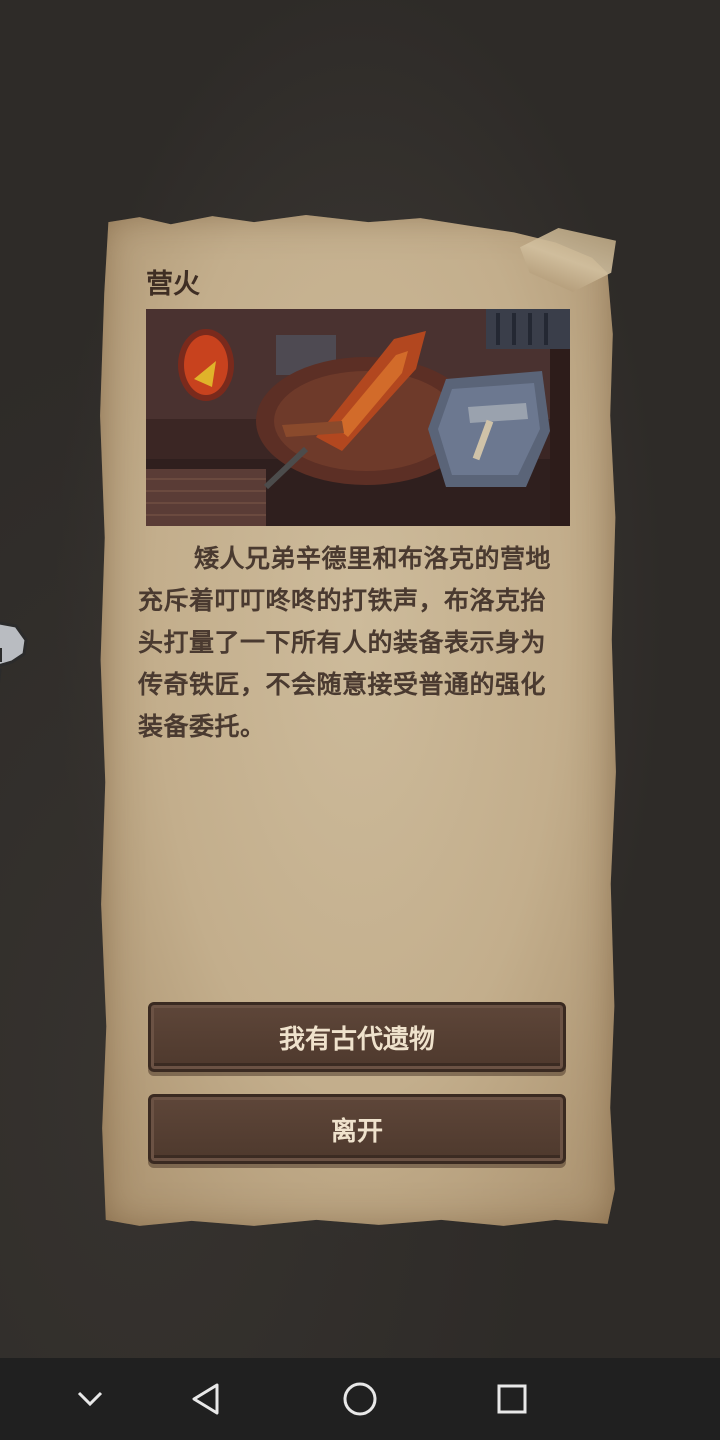 The width and height of the screenshot is (720, 1440). What do you see at coordinates (356, 1039) in the screenshot?
I see `choice-ancient-relic-label: 我有古代遗物` at bounding box center [356, 1039].